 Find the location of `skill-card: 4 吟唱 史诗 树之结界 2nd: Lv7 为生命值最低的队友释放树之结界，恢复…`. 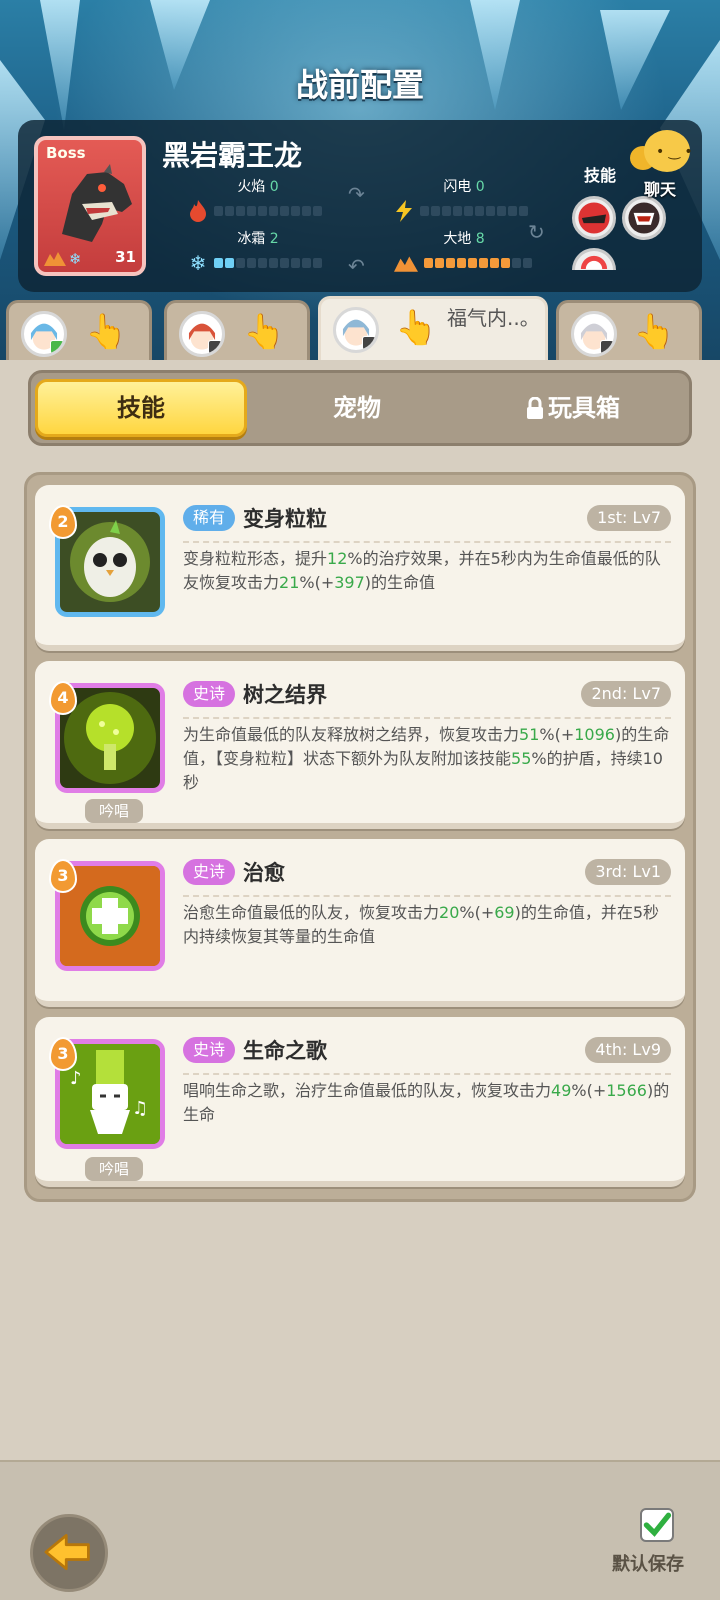

skill-card: 4 吟唱 史诗 树之结界 2nd: Lv7 为生命值最低的队友释放树之结界，恢复… is located at coordinates (360, 745).